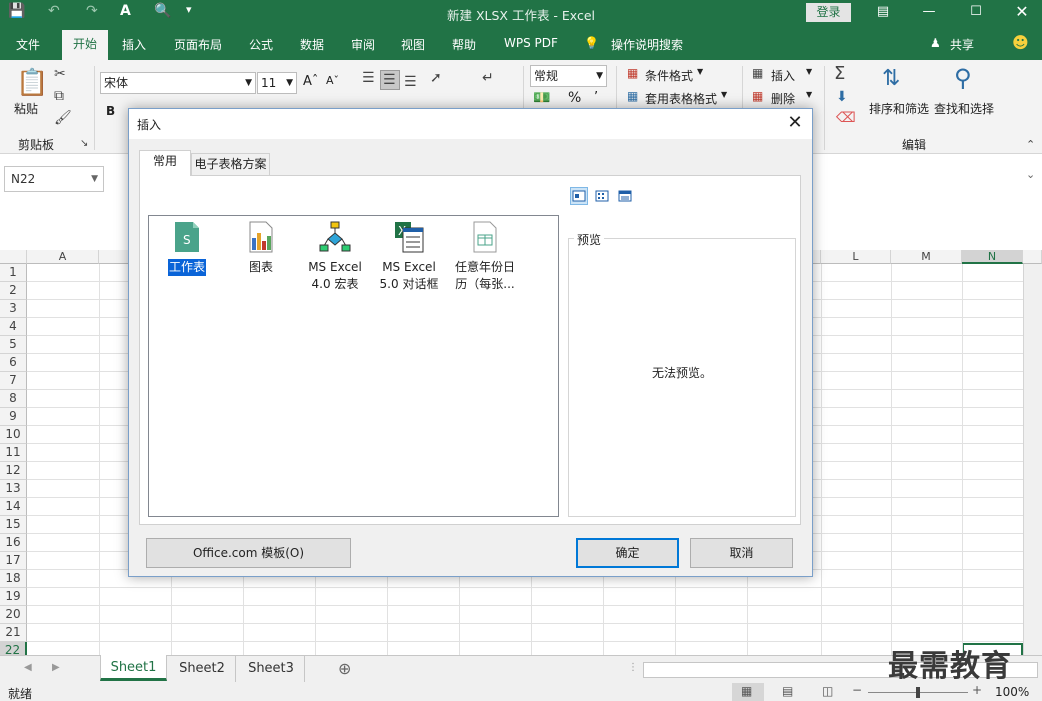 The width and height of the screenshot is (1042, 701). I want to click on cancel-button: 取消, so click(741, 553).